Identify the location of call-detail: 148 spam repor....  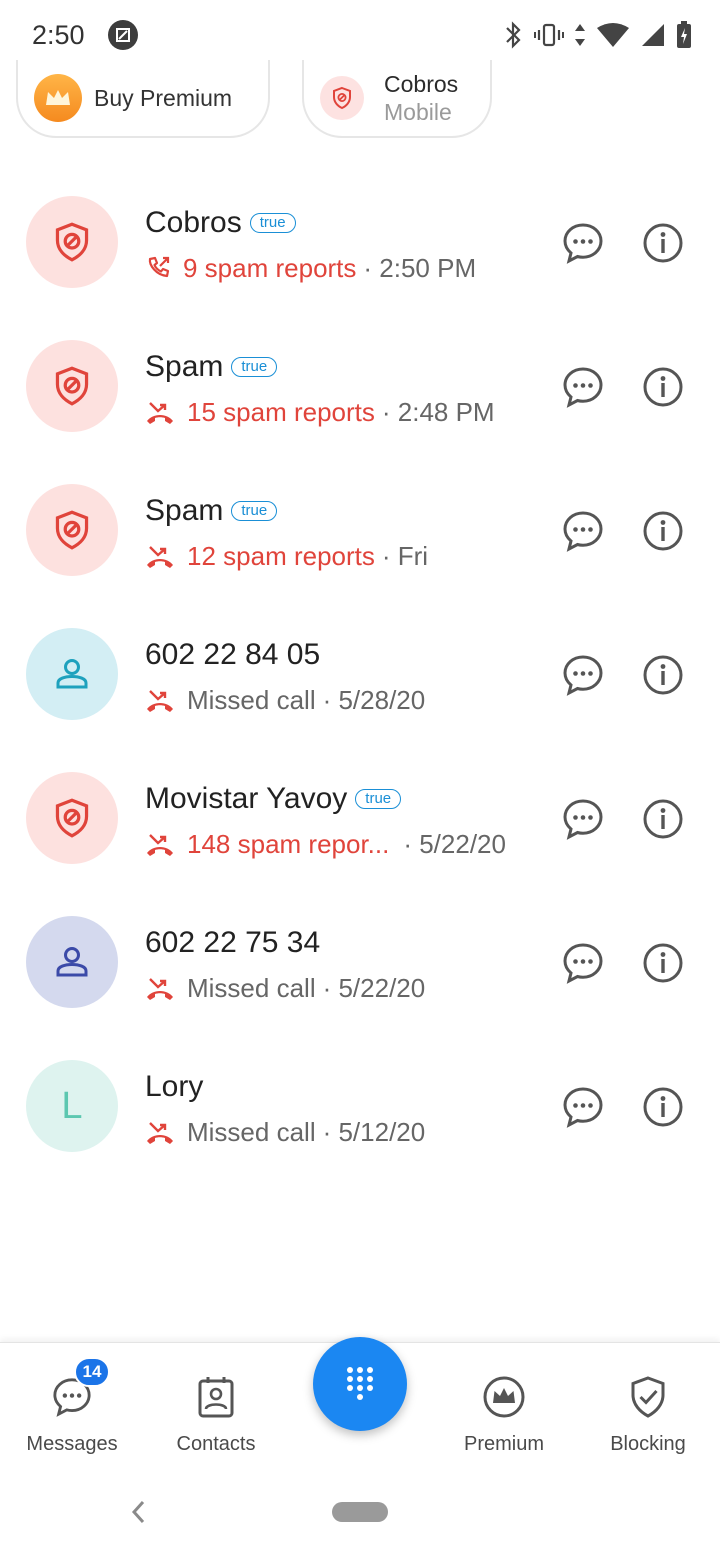
(288, 843).